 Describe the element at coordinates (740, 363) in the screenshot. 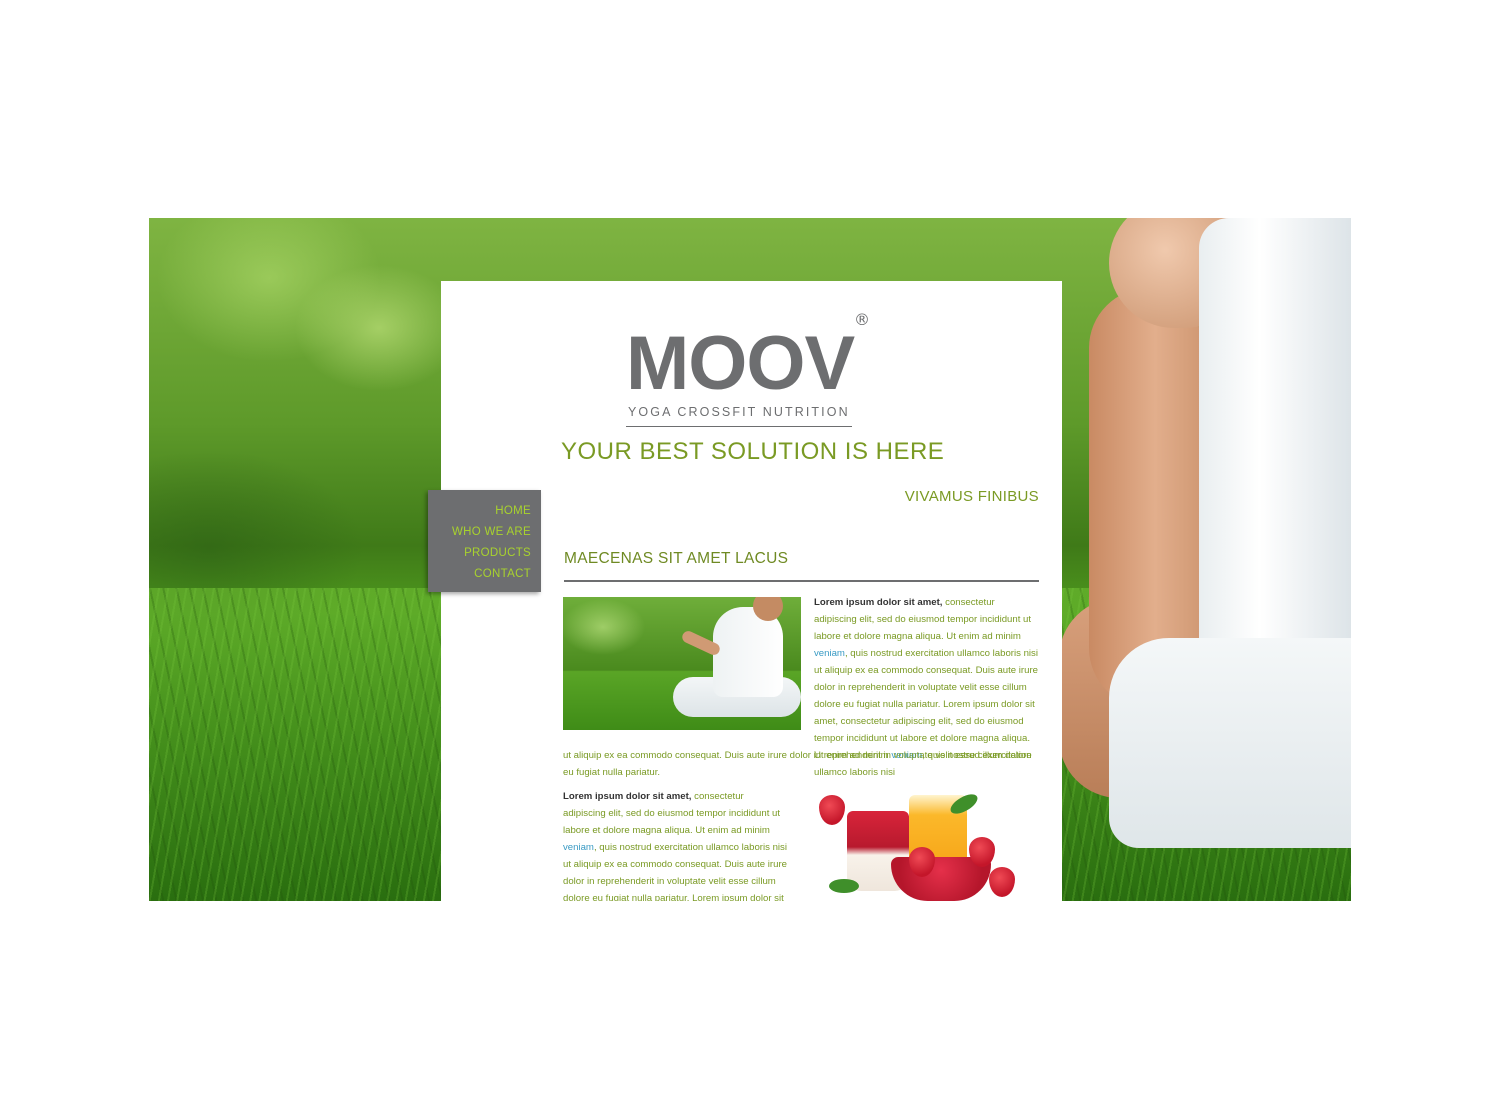

I see `logo-wordmark: MOOV` at that location.